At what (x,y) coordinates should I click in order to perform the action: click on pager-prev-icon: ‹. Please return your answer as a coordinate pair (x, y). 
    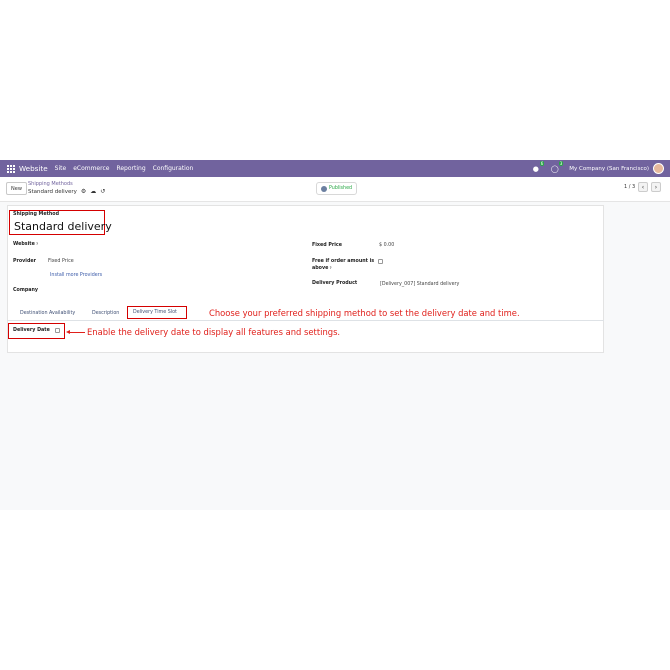
    Looking at the image, I should click on (643, 187).